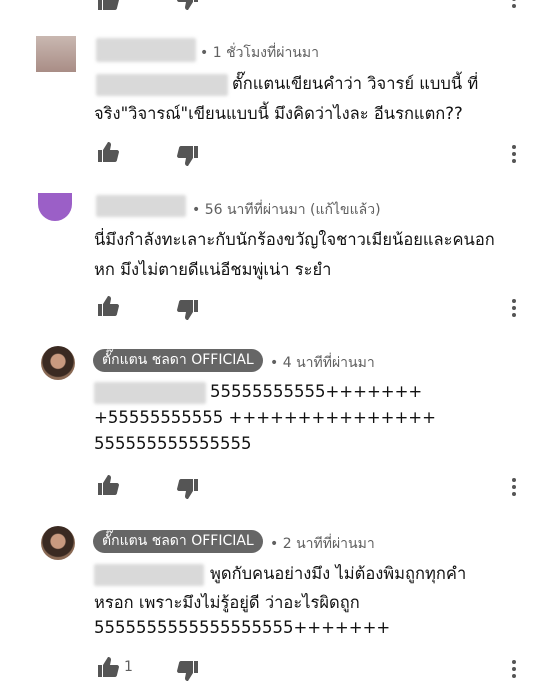 This screenshot has height=696, width=537. What do you see at coordinates (265, 417) in the screenshot?
I see `comment-text-line: +55555555555 +++++++++++++++` at bounding box center [265, 417].